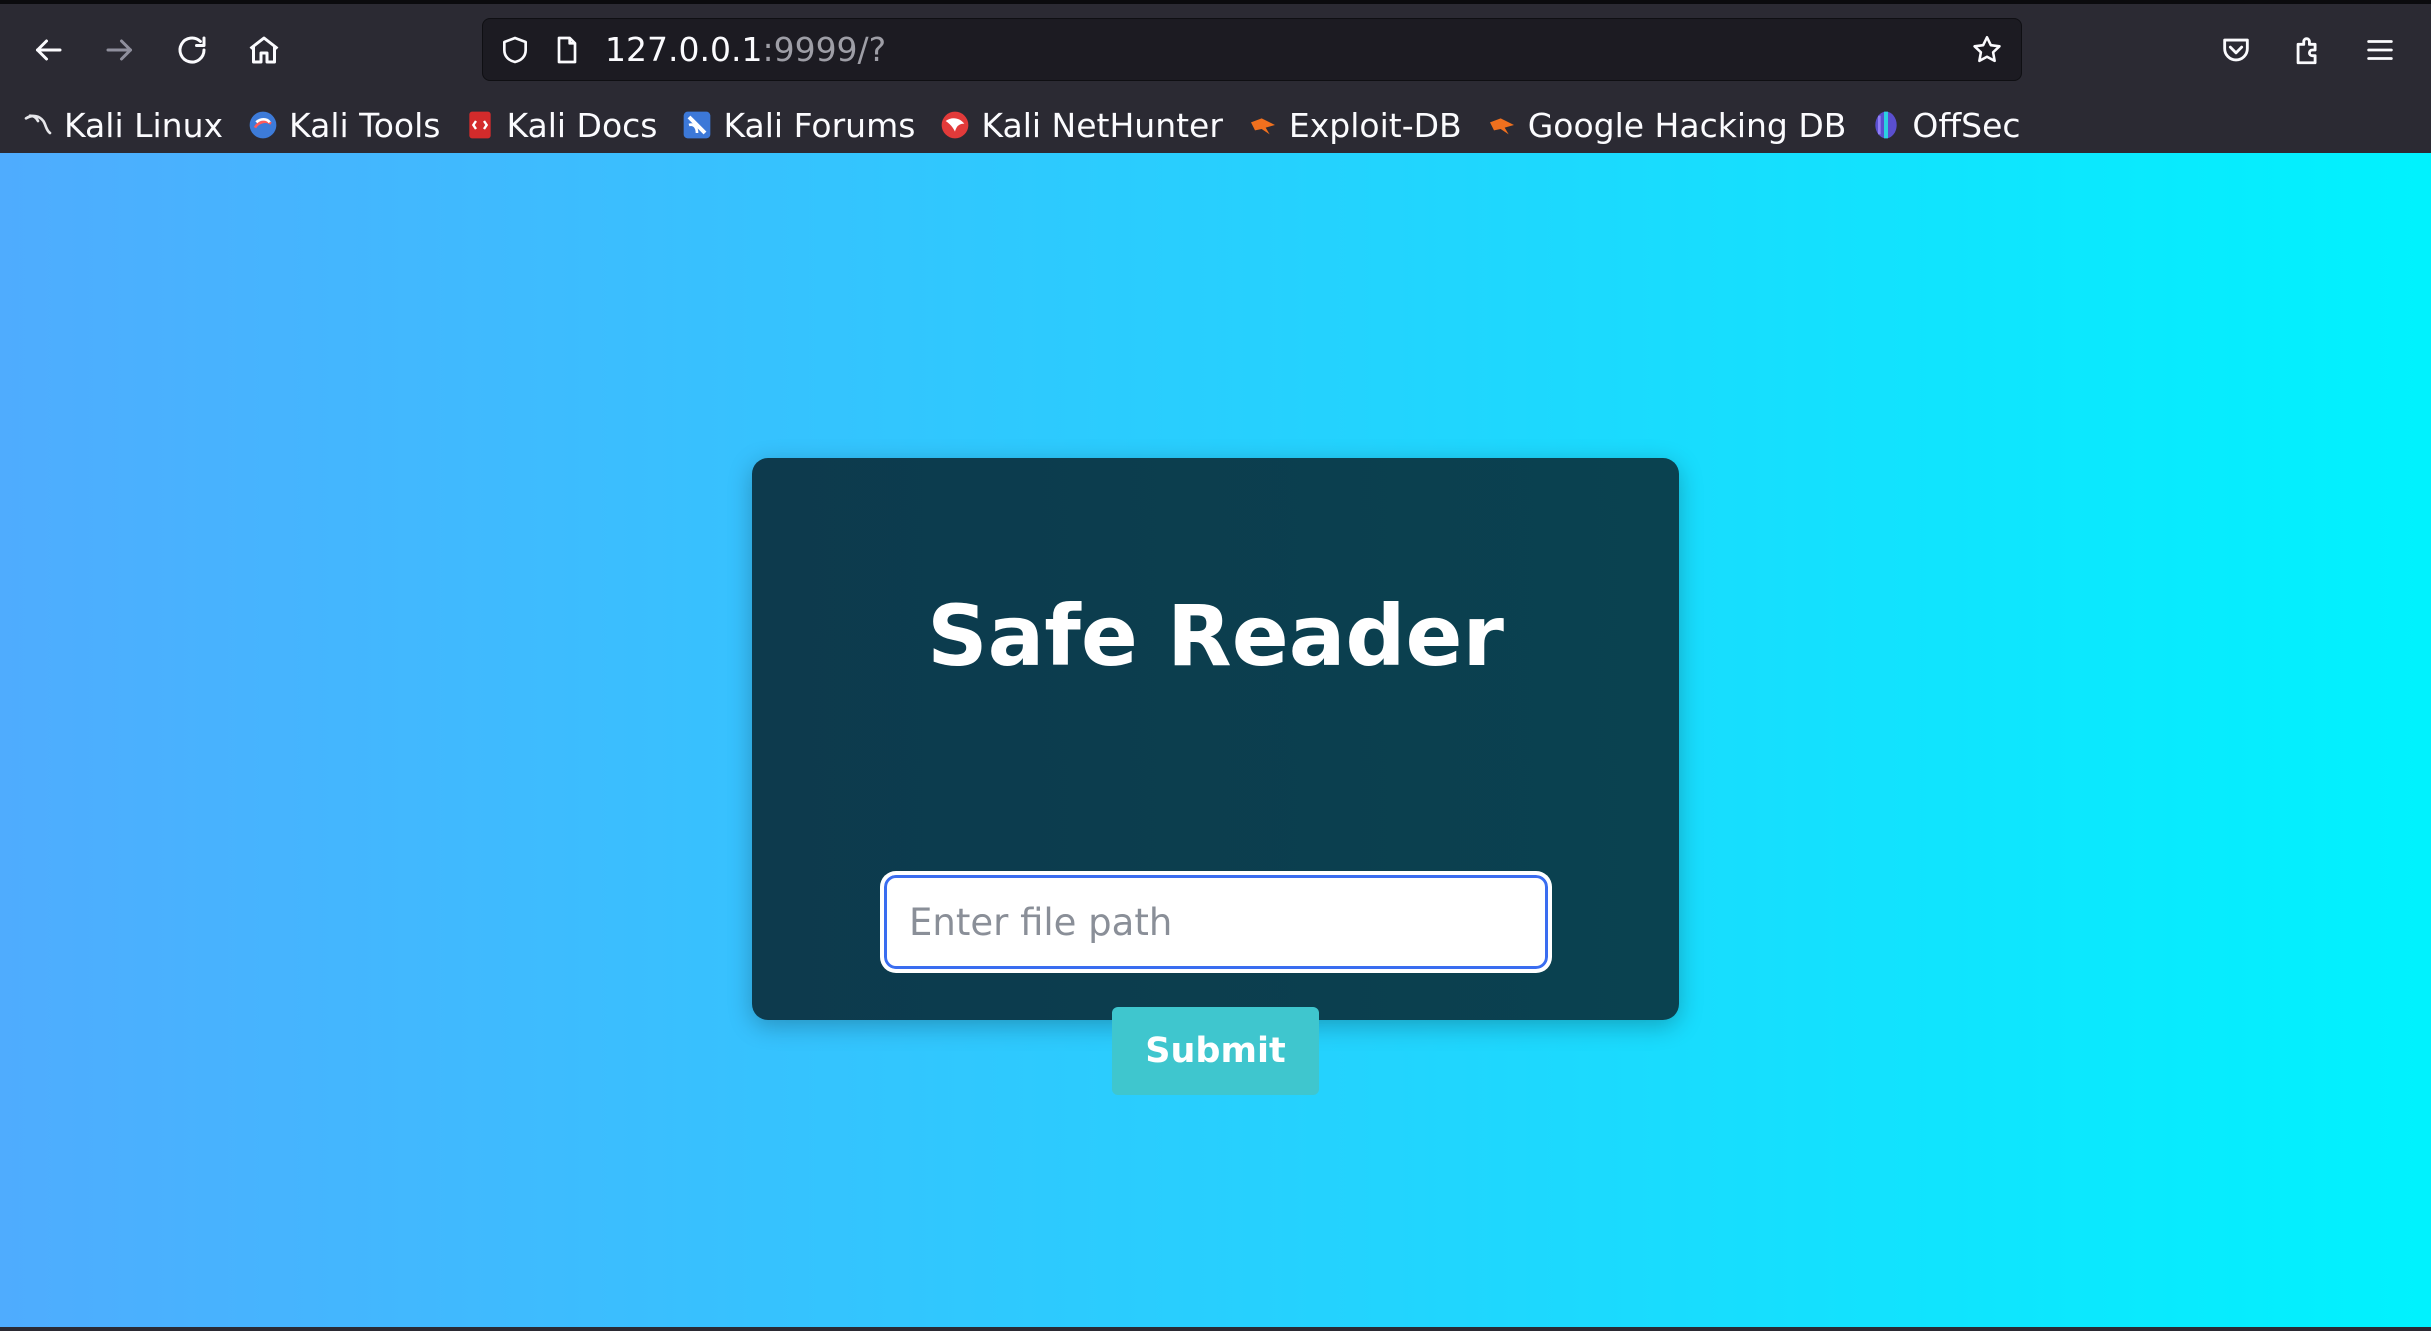 This screenshot has width=2431, height=1331. I want to click on bookmark-label: Kali Forums, so click(819, 125).